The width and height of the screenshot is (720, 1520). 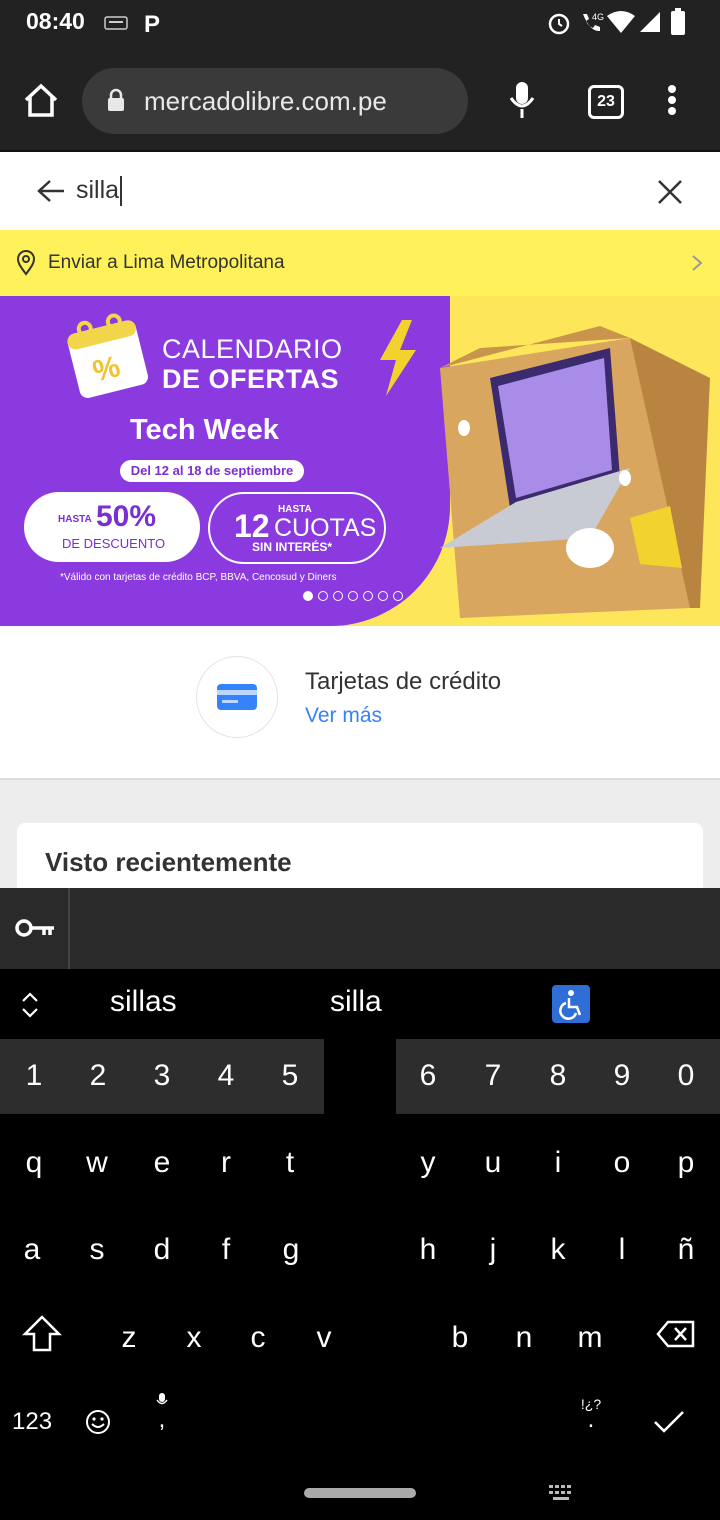 What do you see at coordinates (590, 1338) in the screenshot?
I see `keyboard-key: m` at bounding box center [590, 1338].